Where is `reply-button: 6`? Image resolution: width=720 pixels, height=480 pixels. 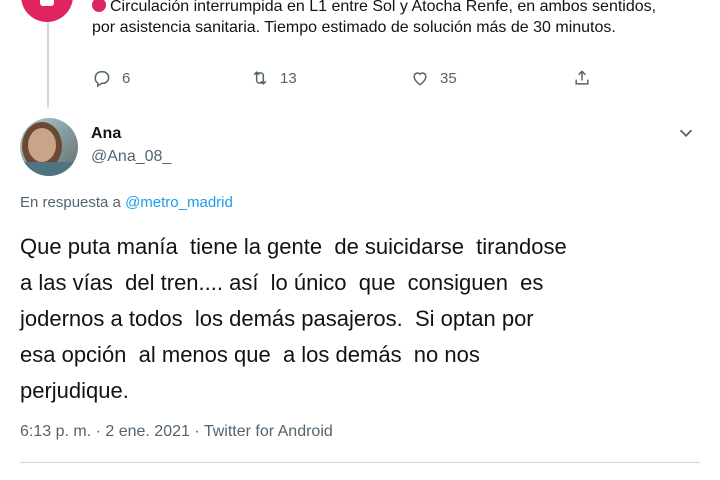
reply-button: 6 is located at coordinates (111, 78).